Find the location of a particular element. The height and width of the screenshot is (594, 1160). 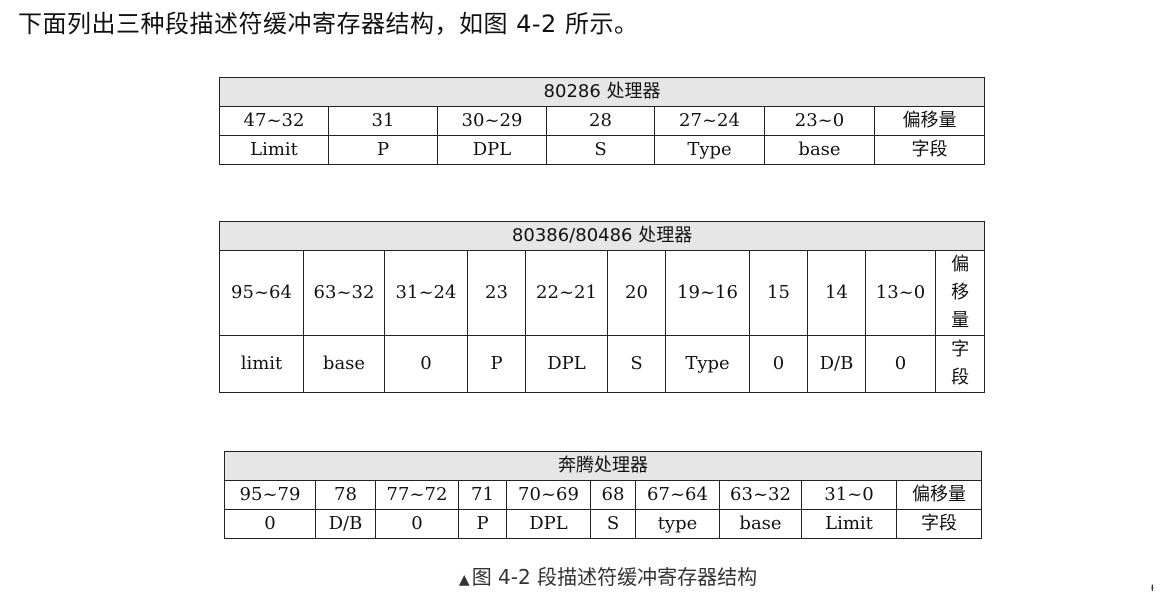

stray-glyph: ᵼ is located at coordinates (1152, 587).